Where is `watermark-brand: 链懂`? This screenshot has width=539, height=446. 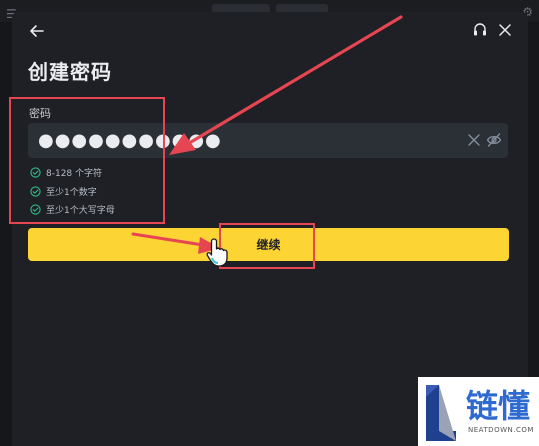
watermark-brand: 链懂 is located at coordinates (498, 406).